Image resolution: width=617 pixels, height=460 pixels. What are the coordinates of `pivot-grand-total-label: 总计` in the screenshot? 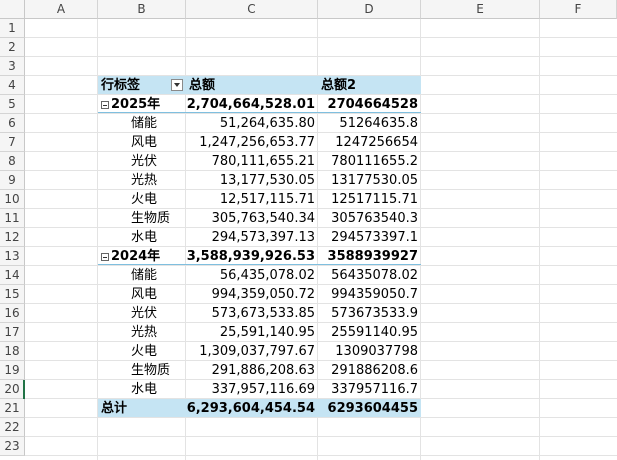 It's located at (142, 408).